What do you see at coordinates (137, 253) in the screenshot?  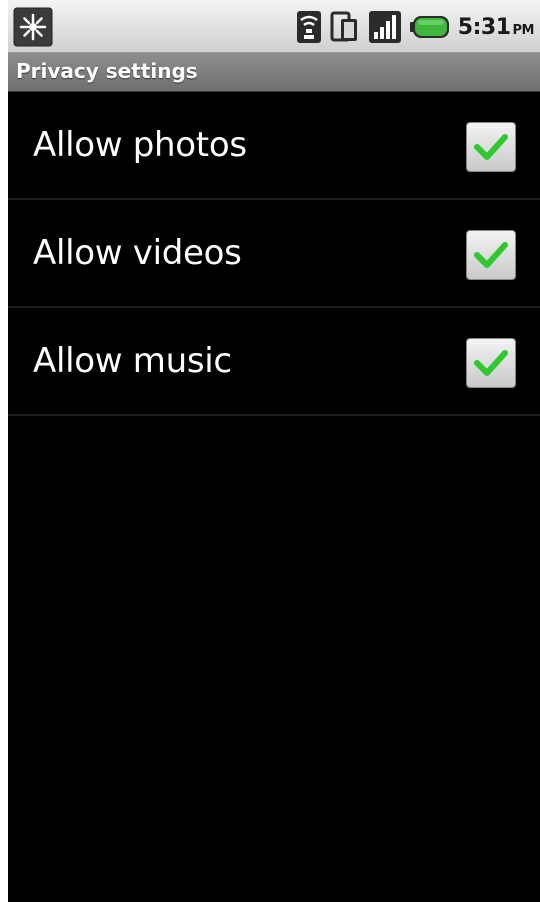 I see `setting-label: Allow videos` at bounding box center [137, 253].